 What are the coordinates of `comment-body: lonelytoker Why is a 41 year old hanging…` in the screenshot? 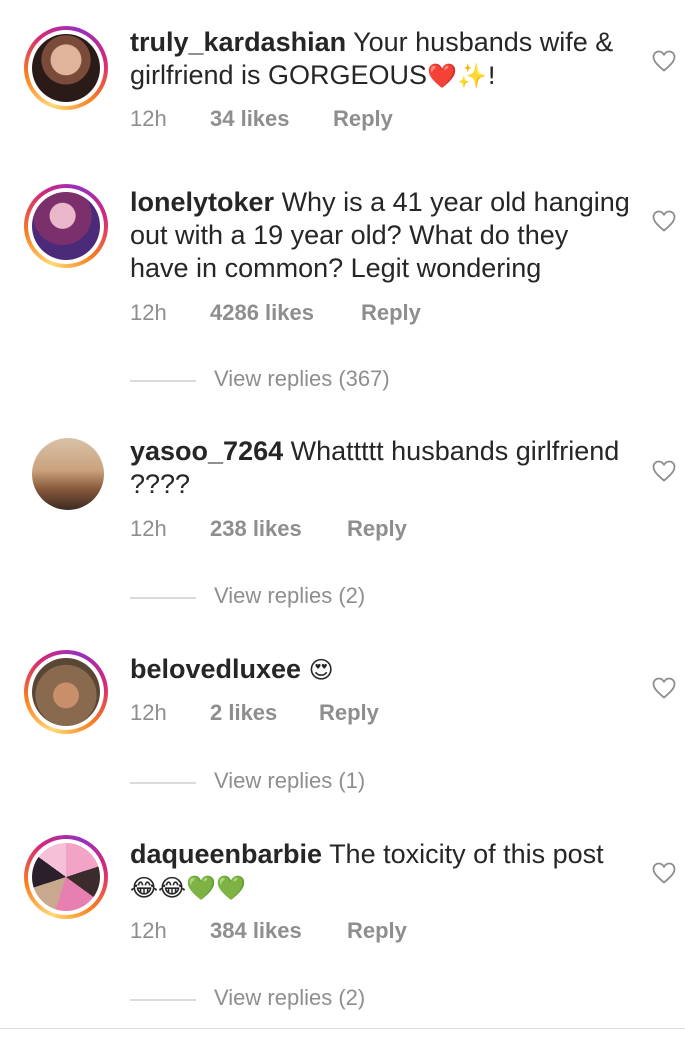 It's located at (380, 235).